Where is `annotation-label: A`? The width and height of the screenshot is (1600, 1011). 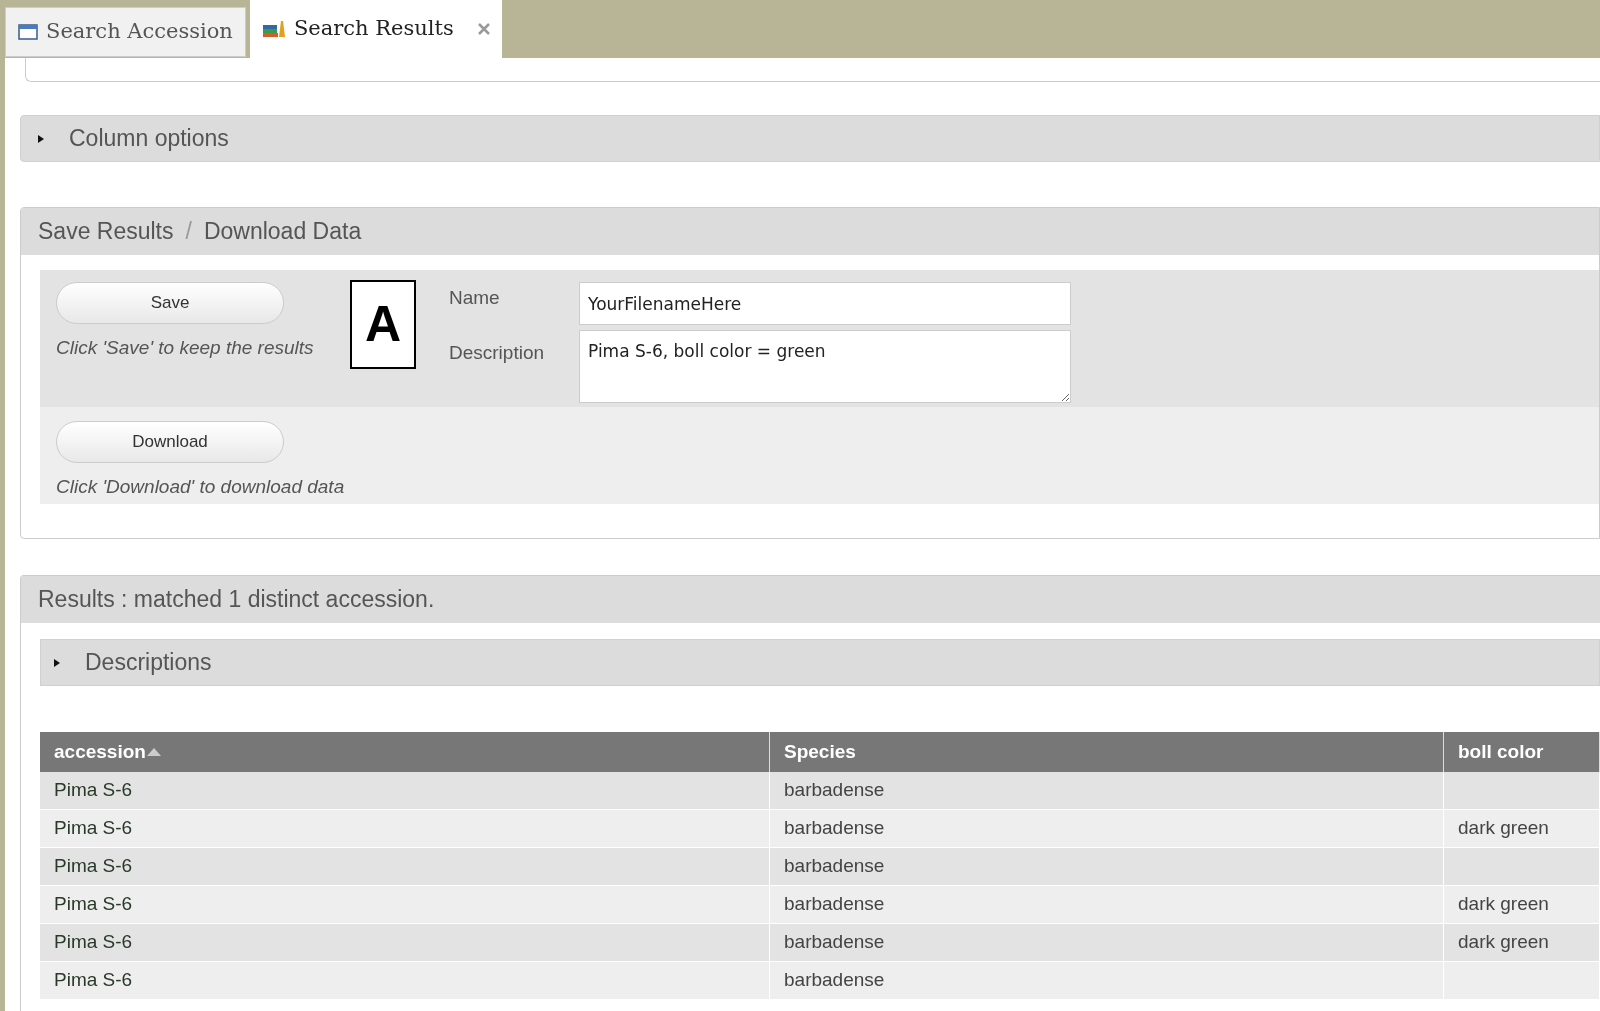
annotation-label: A is located at coordinates (383, 324).